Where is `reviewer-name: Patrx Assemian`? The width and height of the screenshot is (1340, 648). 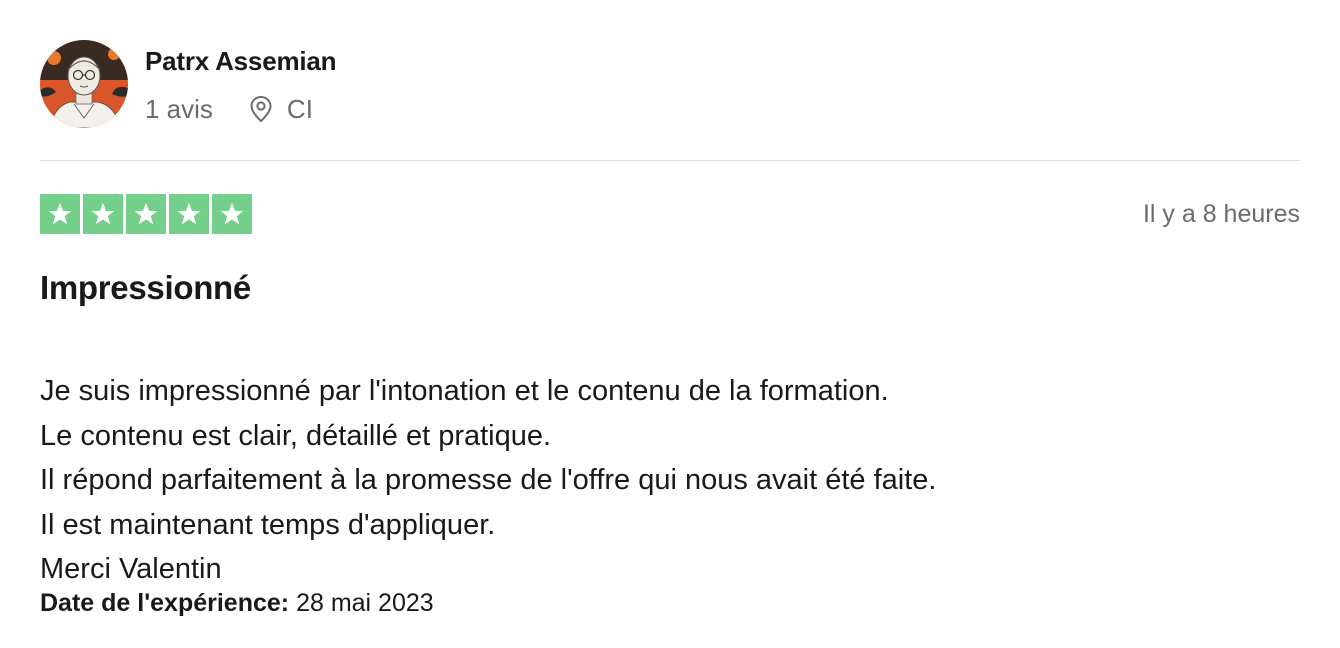
reviewer-name: Patrx Assemian is located at coordinates (241, 61).